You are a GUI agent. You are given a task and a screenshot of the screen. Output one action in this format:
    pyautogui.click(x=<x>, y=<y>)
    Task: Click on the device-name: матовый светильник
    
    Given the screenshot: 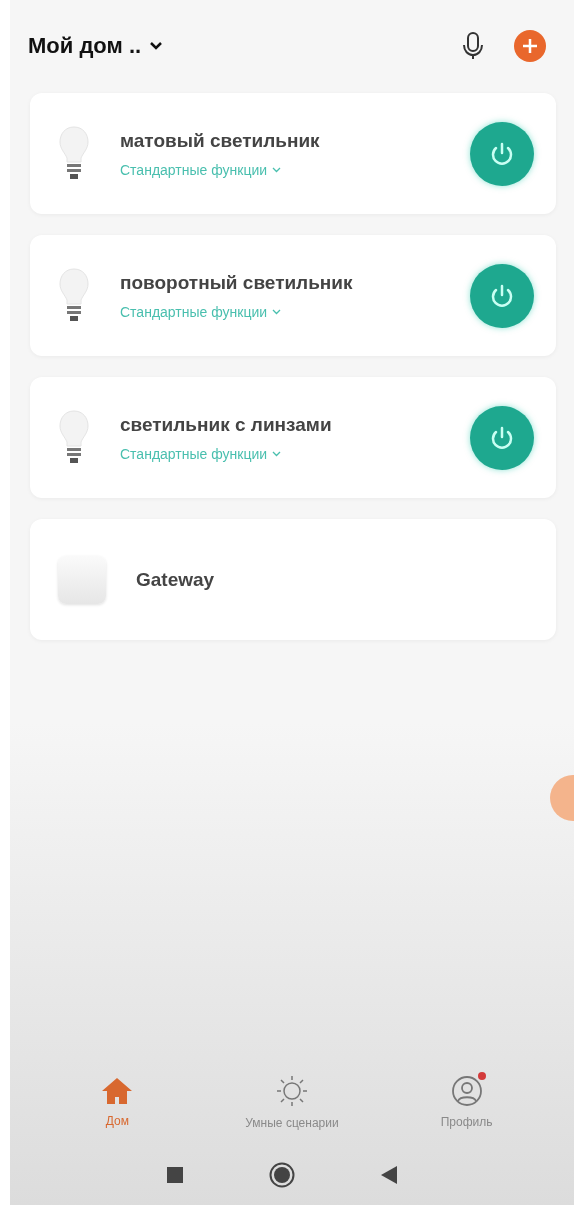 What is the action you would take?
    pyautogui.click(x=220, y=140)
    